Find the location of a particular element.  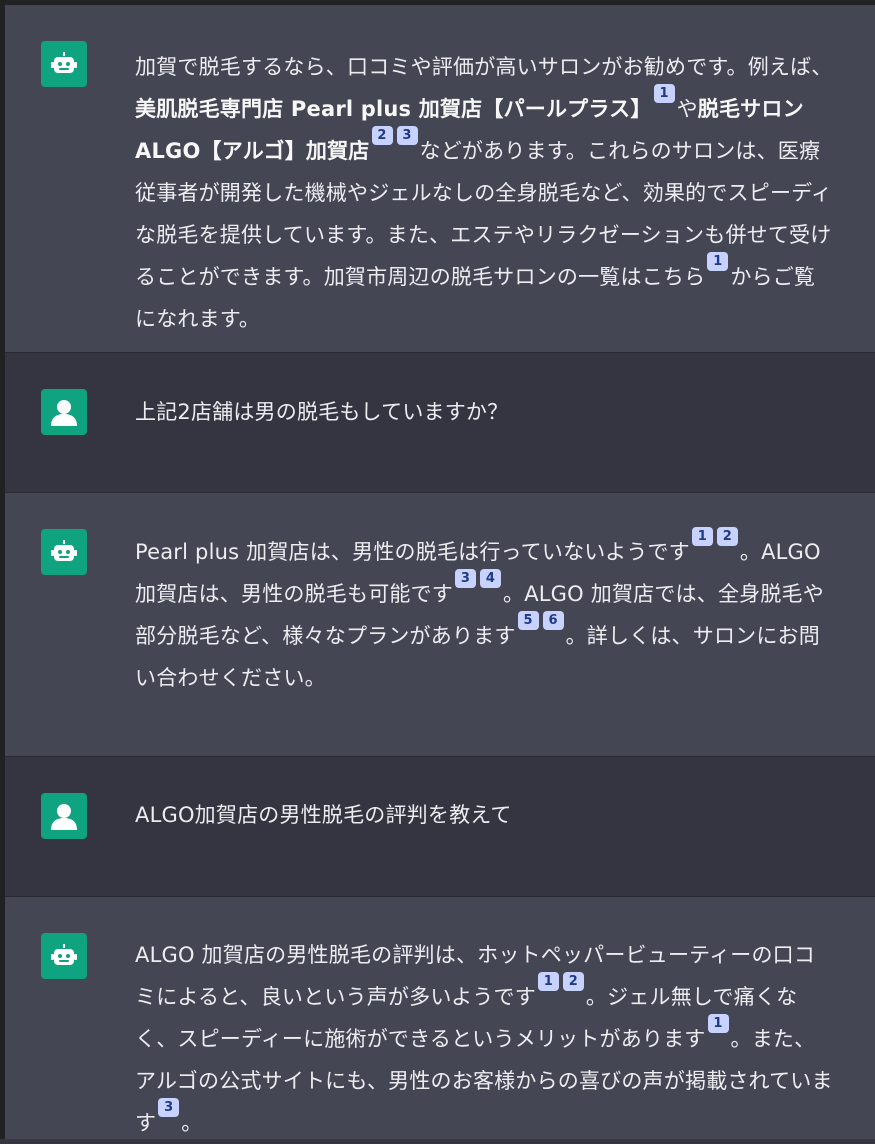

citation-badge: 4 is located at coordinates (490, 578).